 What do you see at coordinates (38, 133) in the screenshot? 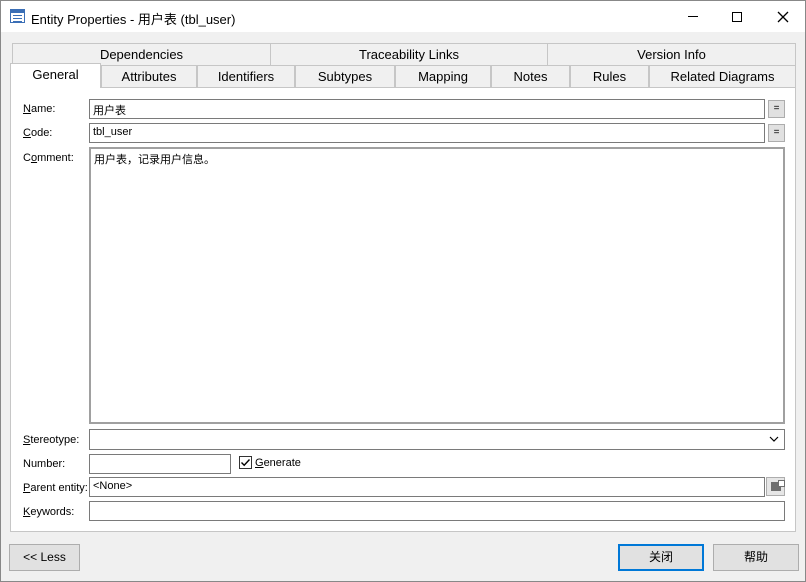
I see `code-label: Code:` at bounding box center [38, 133].